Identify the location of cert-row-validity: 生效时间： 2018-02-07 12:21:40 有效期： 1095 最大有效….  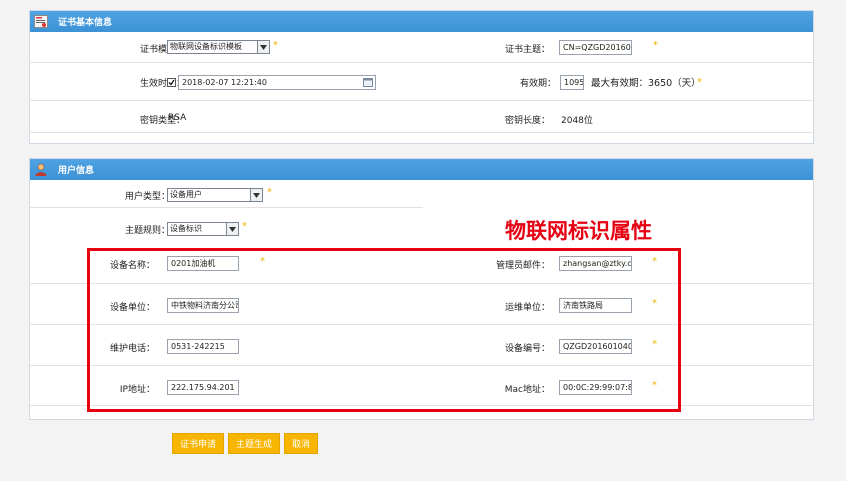
(421, 82).